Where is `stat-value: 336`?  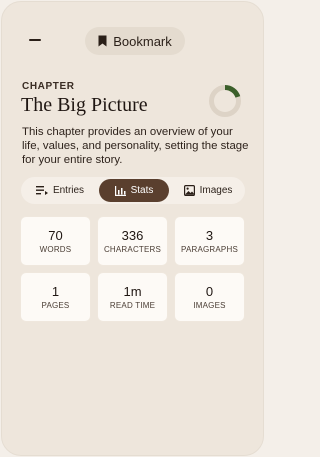 stat-value: 336 is located at coordinates (132, 235).